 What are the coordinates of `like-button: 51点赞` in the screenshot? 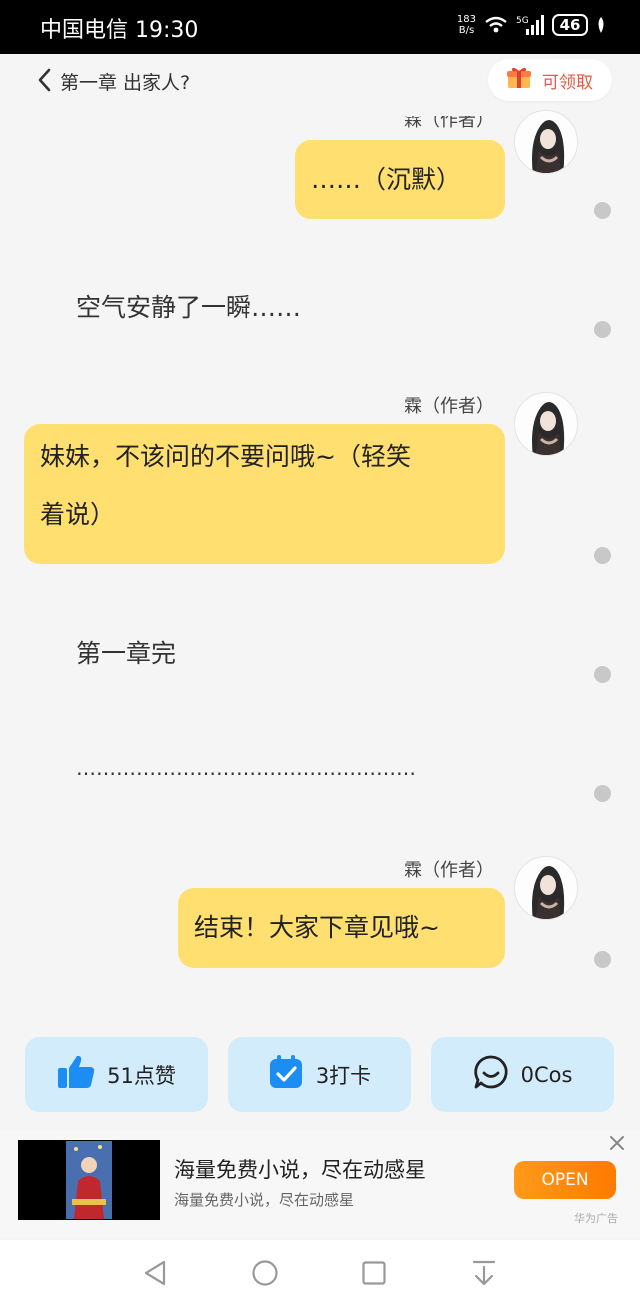 It's located at (116, 1074).